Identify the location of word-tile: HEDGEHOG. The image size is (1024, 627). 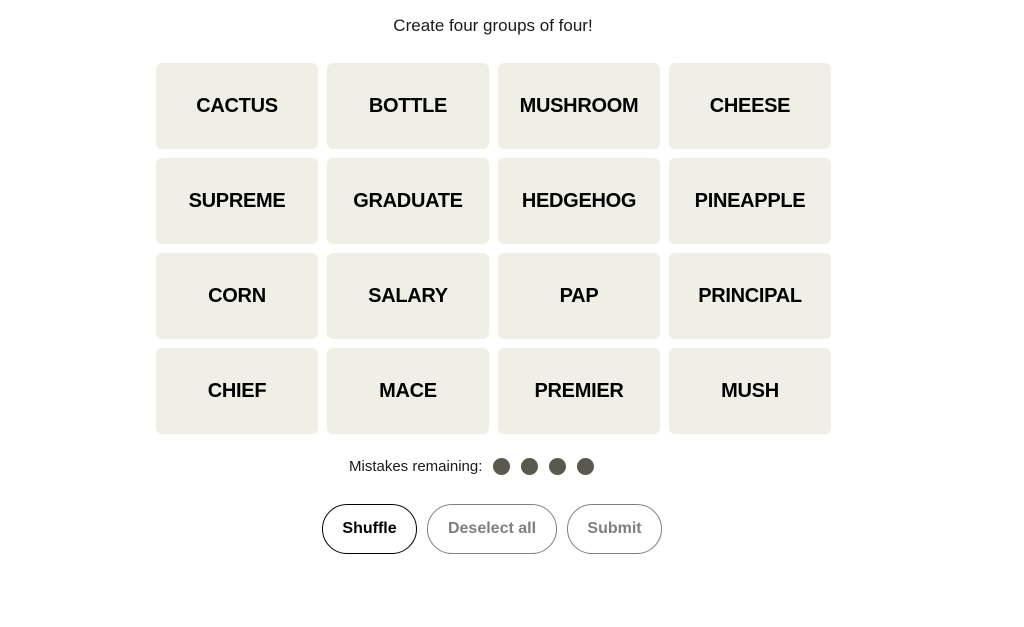
(579, 201).